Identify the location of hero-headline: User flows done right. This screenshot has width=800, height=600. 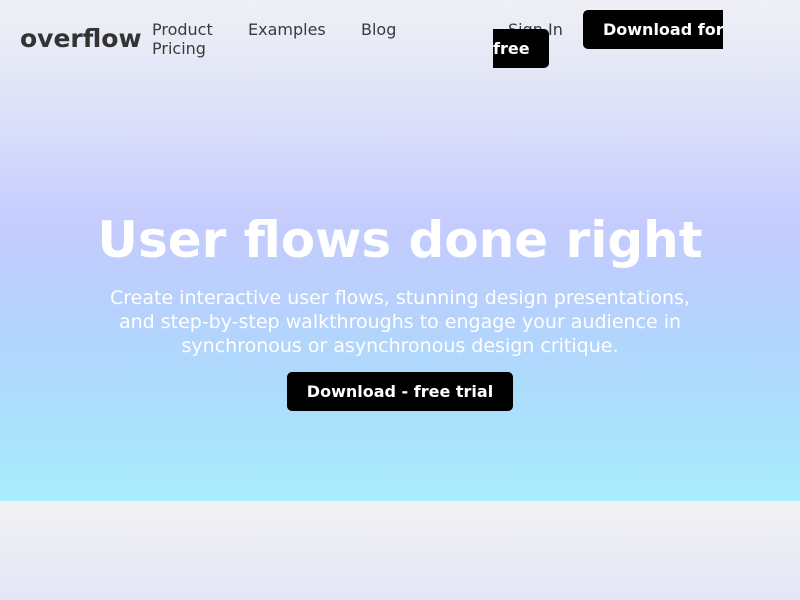
(400, 240).